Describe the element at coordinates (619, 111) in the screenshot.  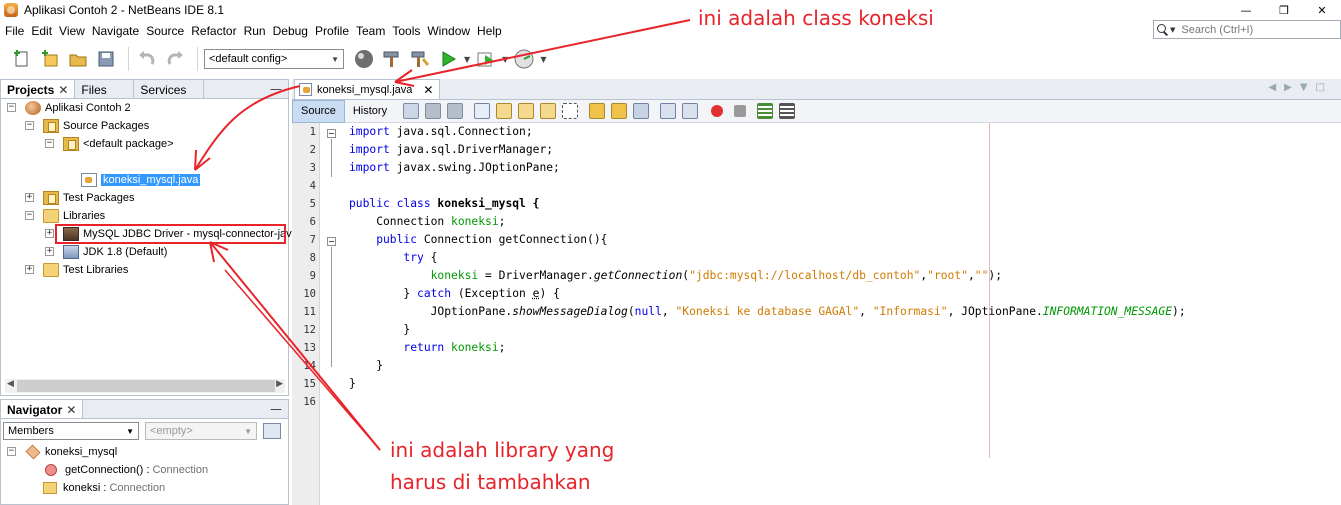
I see `next-bookmark-icon` at that location.